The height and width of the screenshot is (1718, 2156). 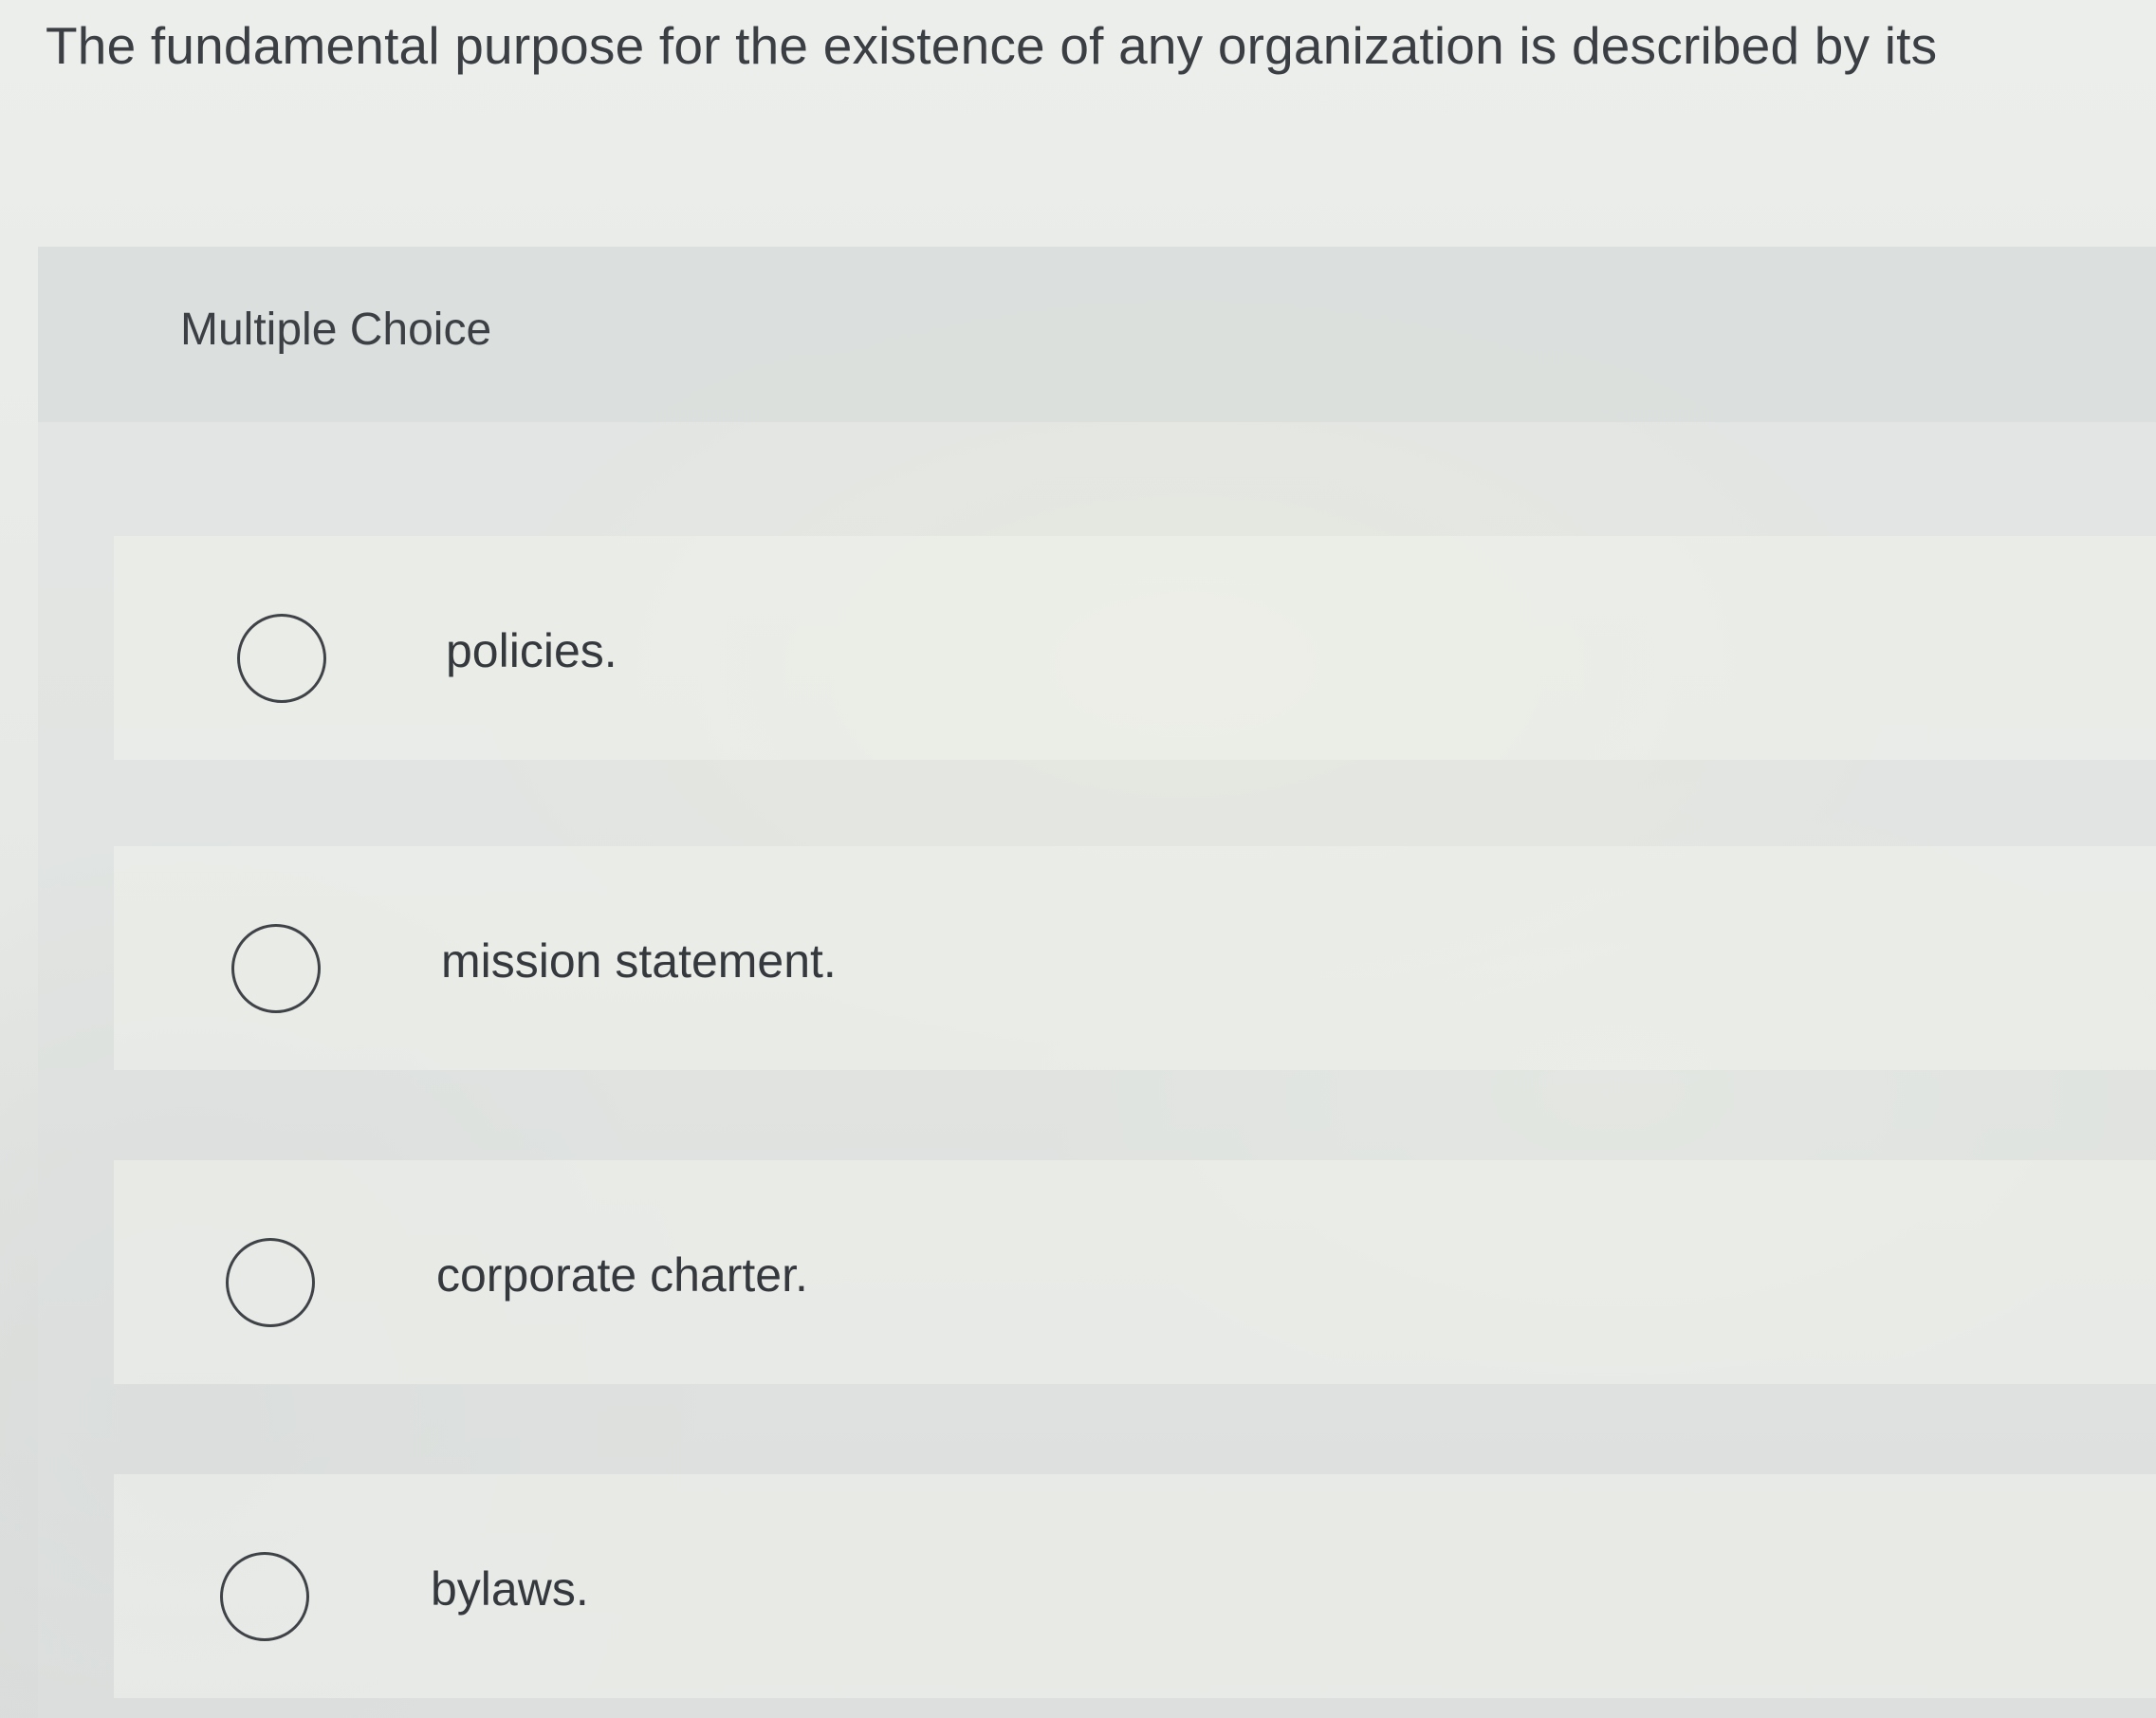 I want to click on option-mission-statement: mission statement., so click(x=1135, y=958).